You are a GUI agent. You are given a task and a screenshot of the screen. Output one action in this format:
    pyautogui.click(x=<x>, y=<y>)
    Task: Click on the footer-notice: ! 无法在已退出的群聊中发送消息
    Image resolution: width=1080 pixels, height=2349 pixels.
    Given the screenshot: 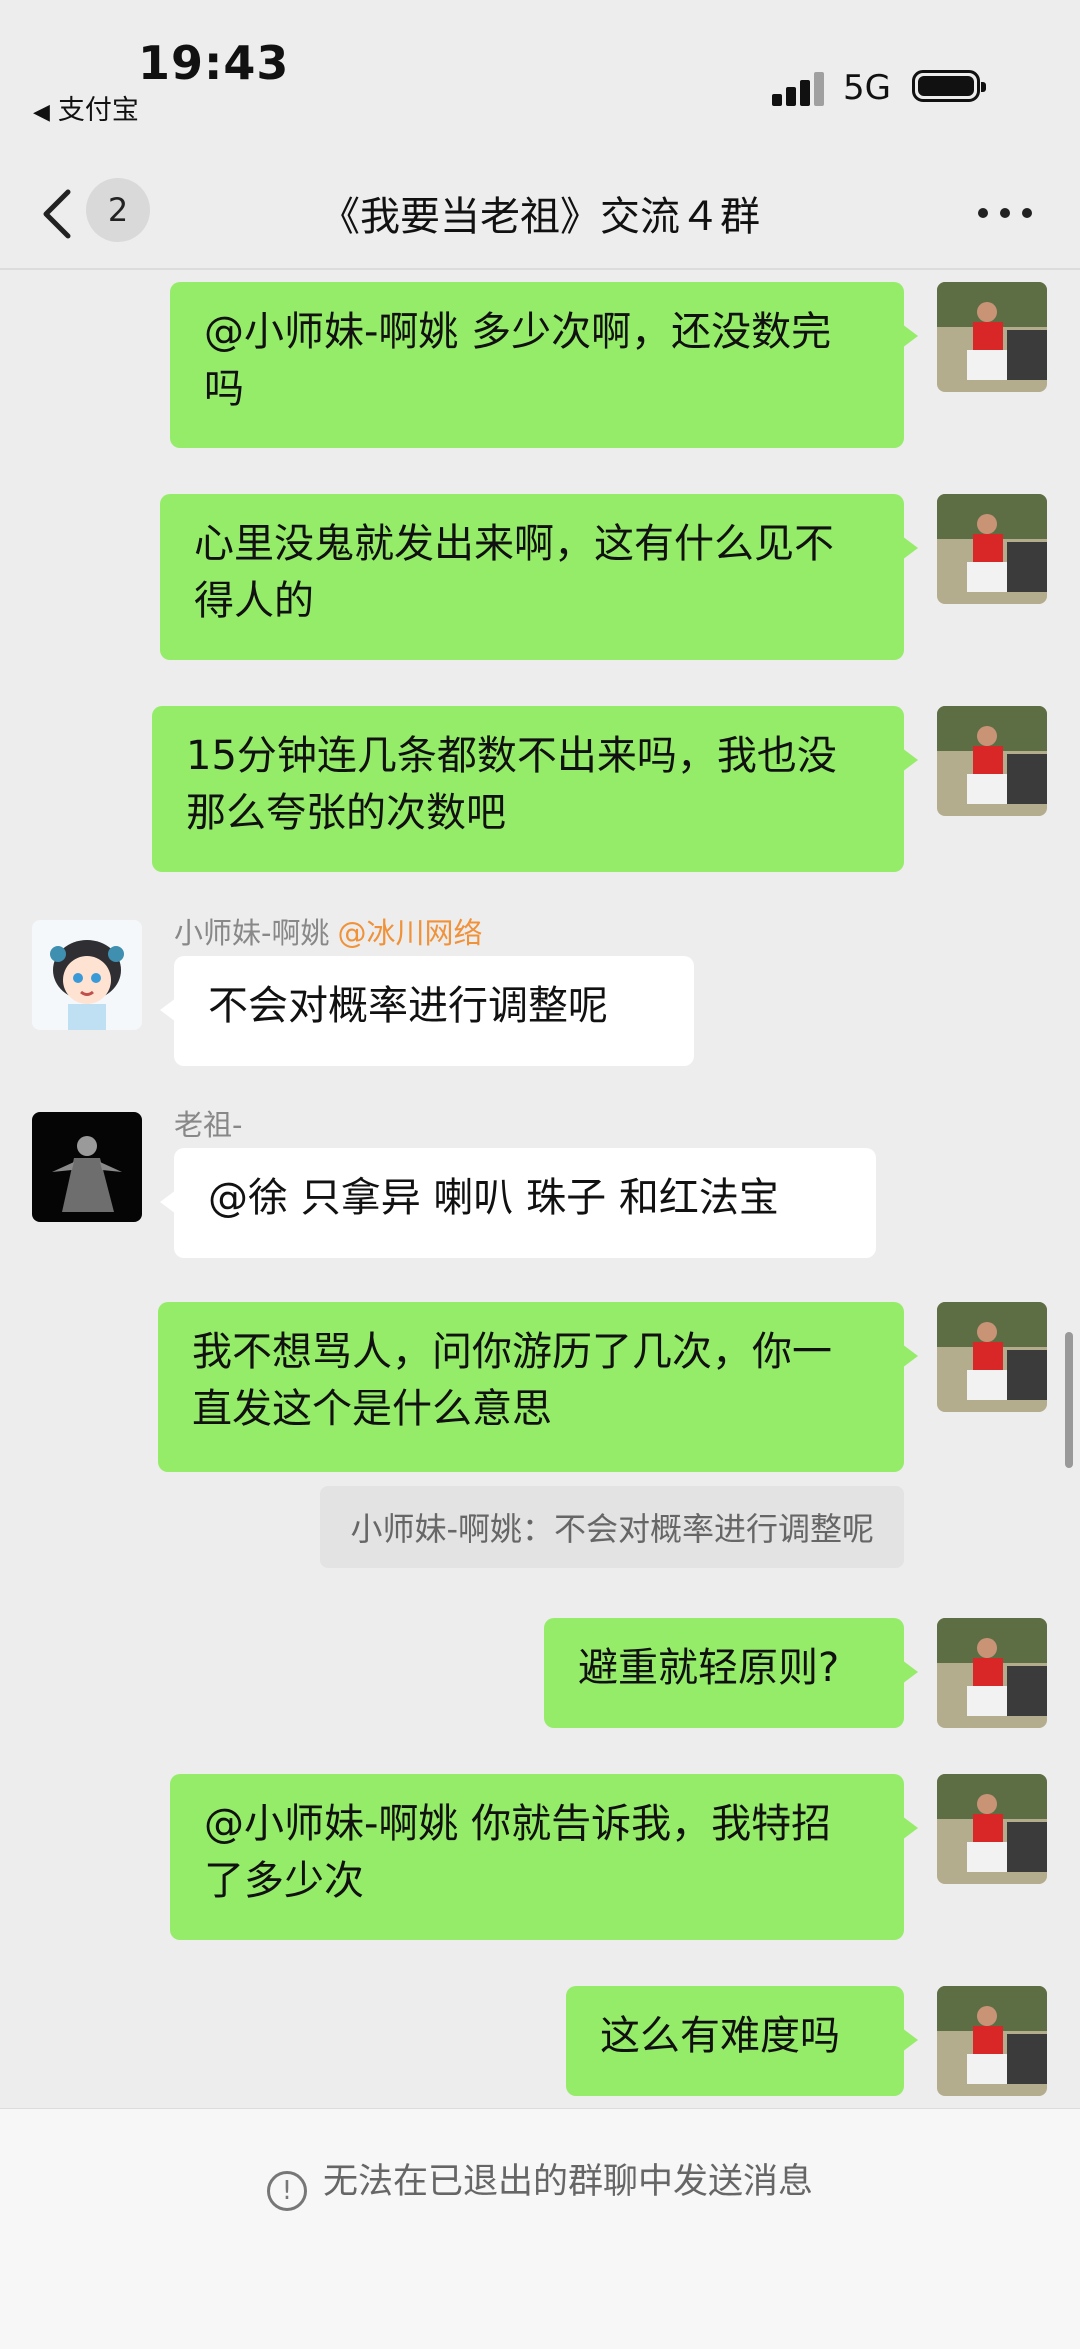 What is the action you would take?
    pyautogui.click(x=540, y=2182)
    